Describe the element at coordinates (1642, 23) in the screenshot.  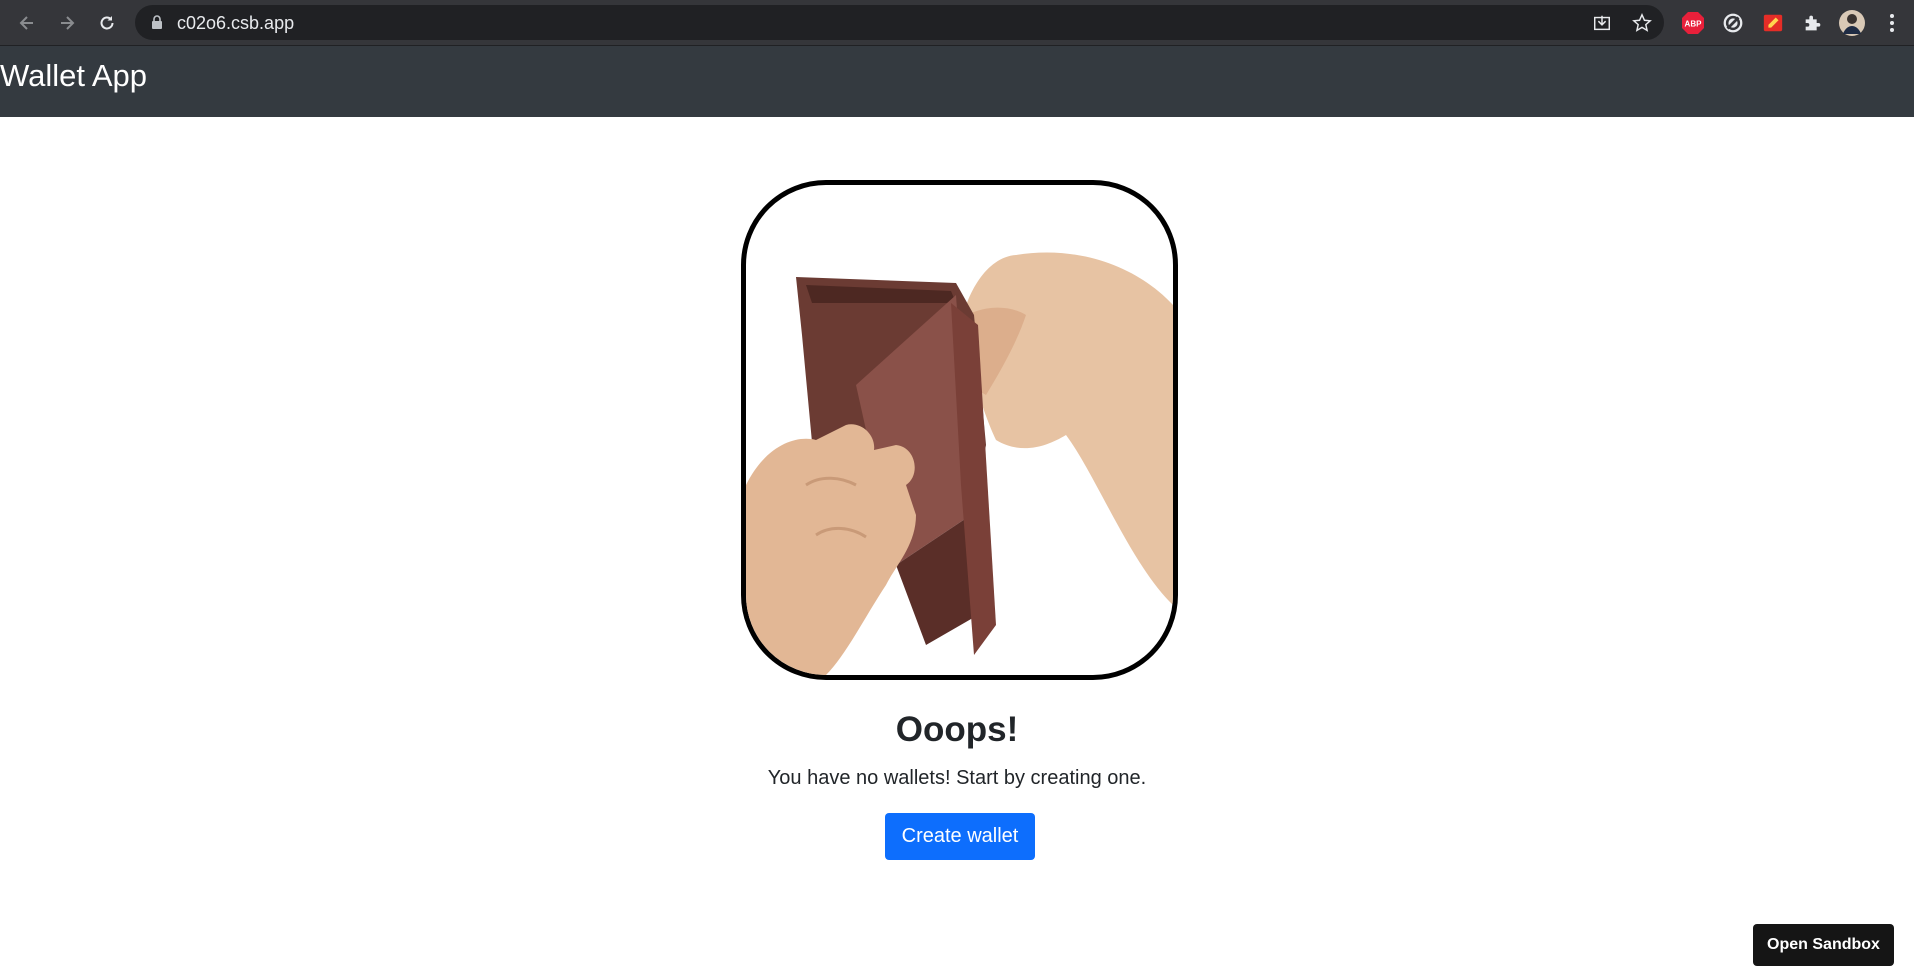
I see `bookmark-star-icon` at that location.